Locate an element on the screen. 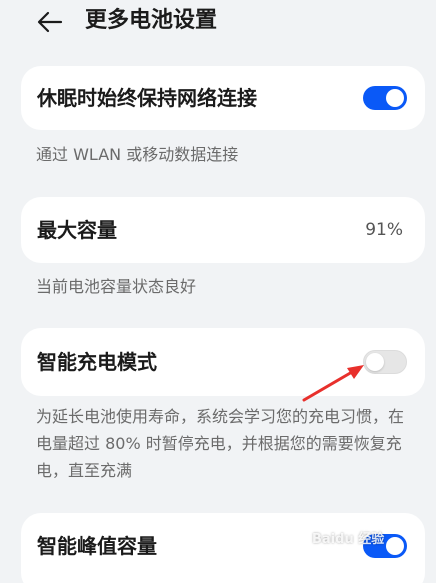 The width and height of the screenshot is (436, 583). setting-label: 智能峰值容量 is located at coordinates (97, 546).